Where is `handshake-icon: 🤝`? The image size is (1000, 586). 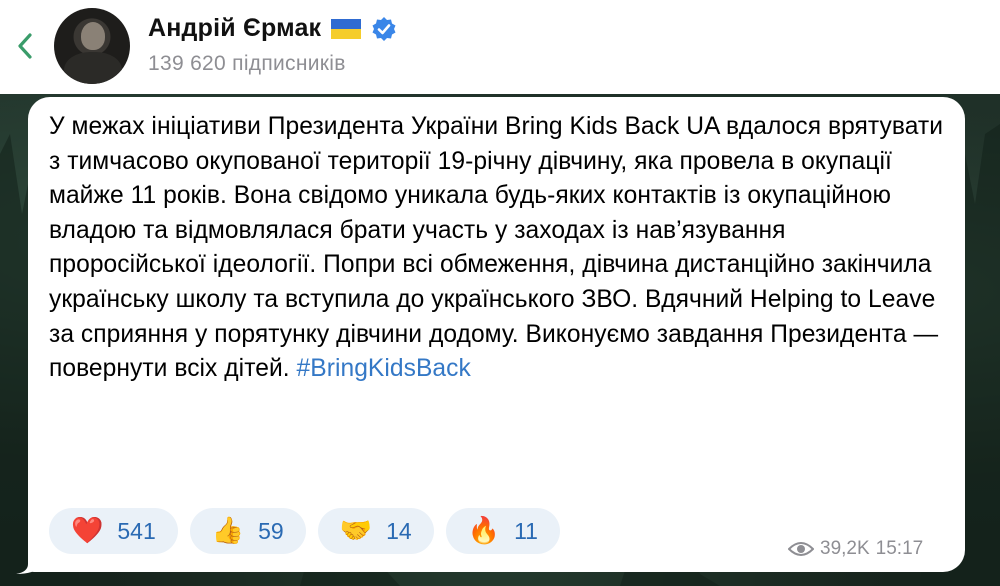
handshake-icon: 🤝 is located at coordinates (356, 531).